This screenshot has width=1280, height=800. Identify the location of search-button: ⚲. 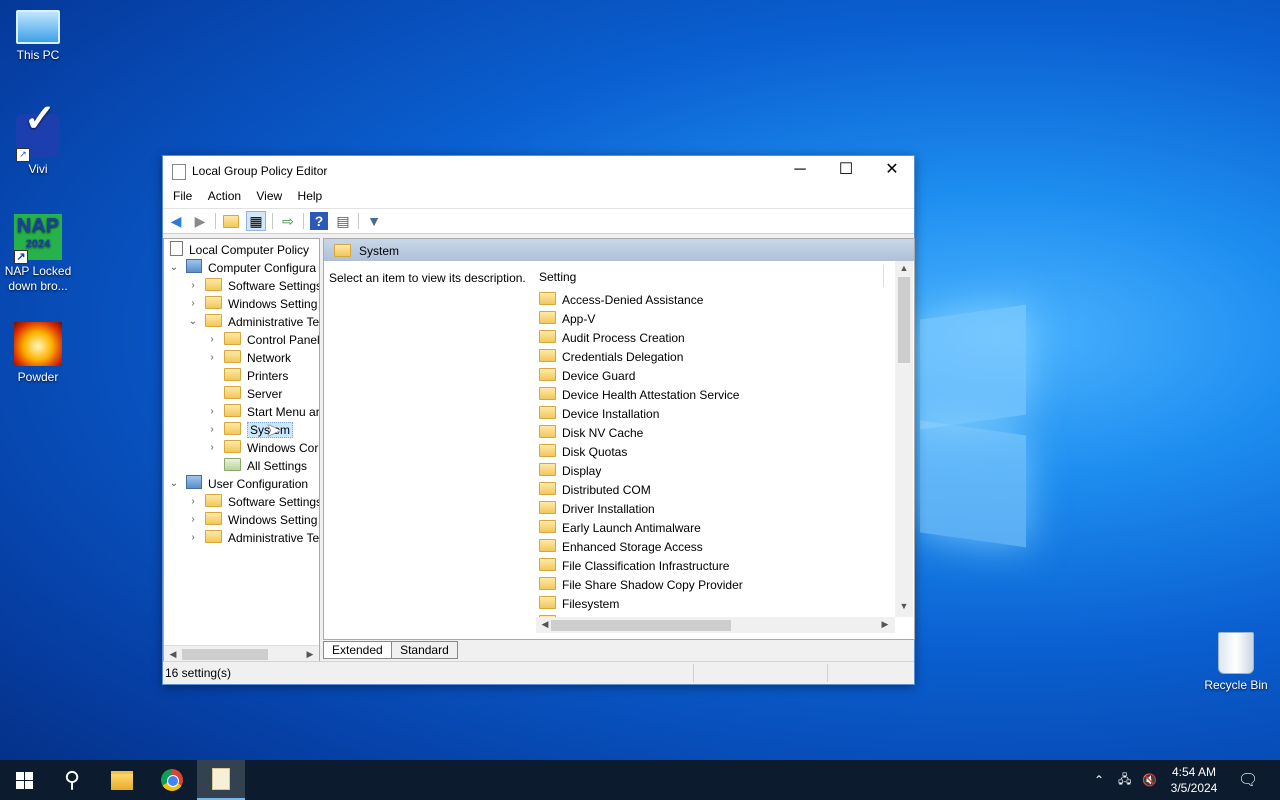
(72, 780).